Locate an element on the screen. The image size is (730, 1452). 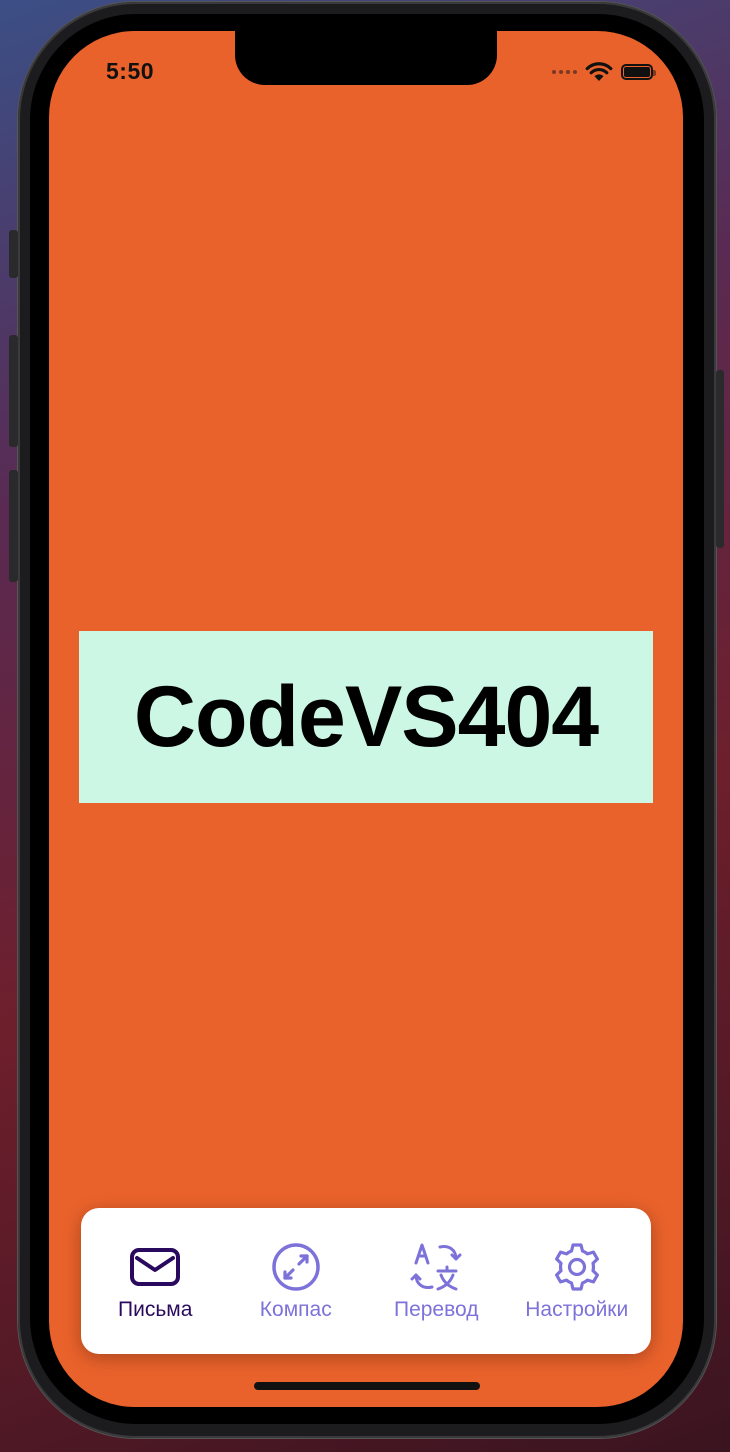
envelope-icon is located at coordinates (155, 1267).